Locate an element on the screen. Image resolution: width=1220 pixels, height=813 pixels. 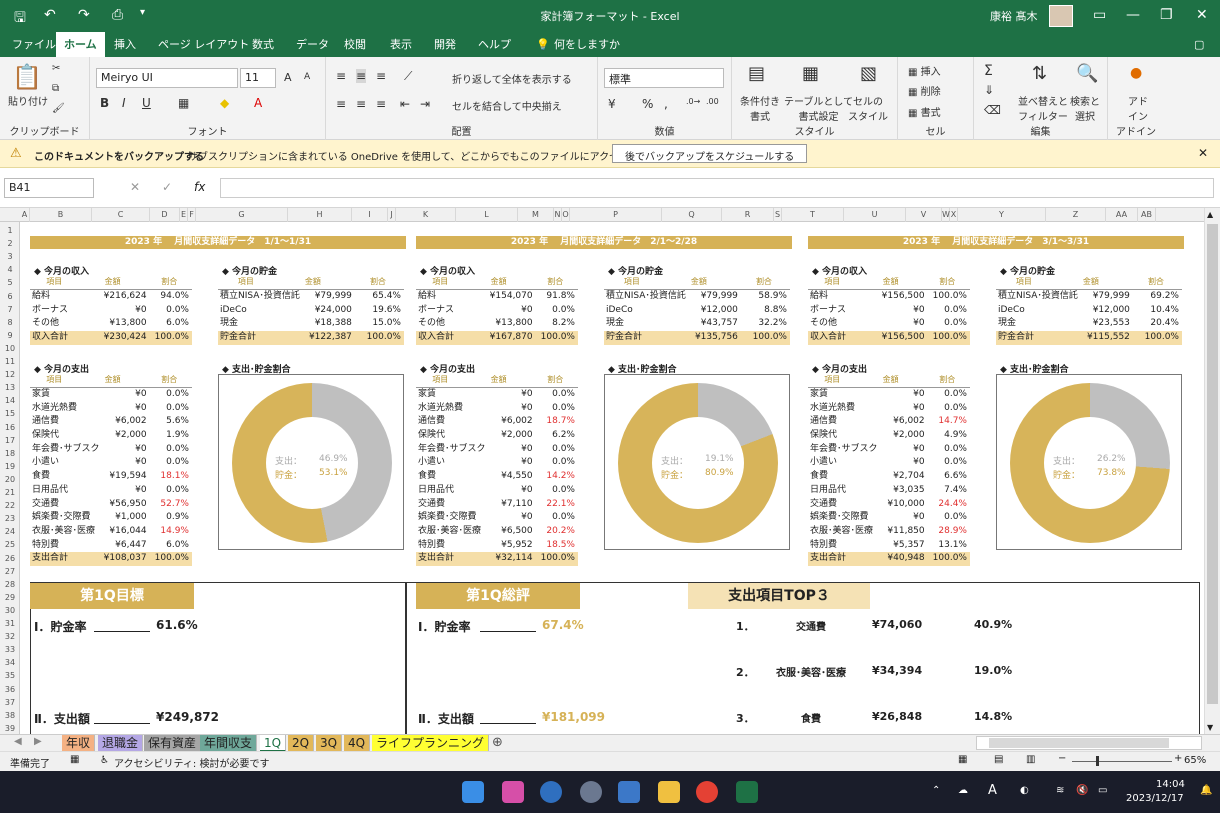
table-total-row: 支出合計 ¥40,948 100.0% is located at coordinates (889, 559).